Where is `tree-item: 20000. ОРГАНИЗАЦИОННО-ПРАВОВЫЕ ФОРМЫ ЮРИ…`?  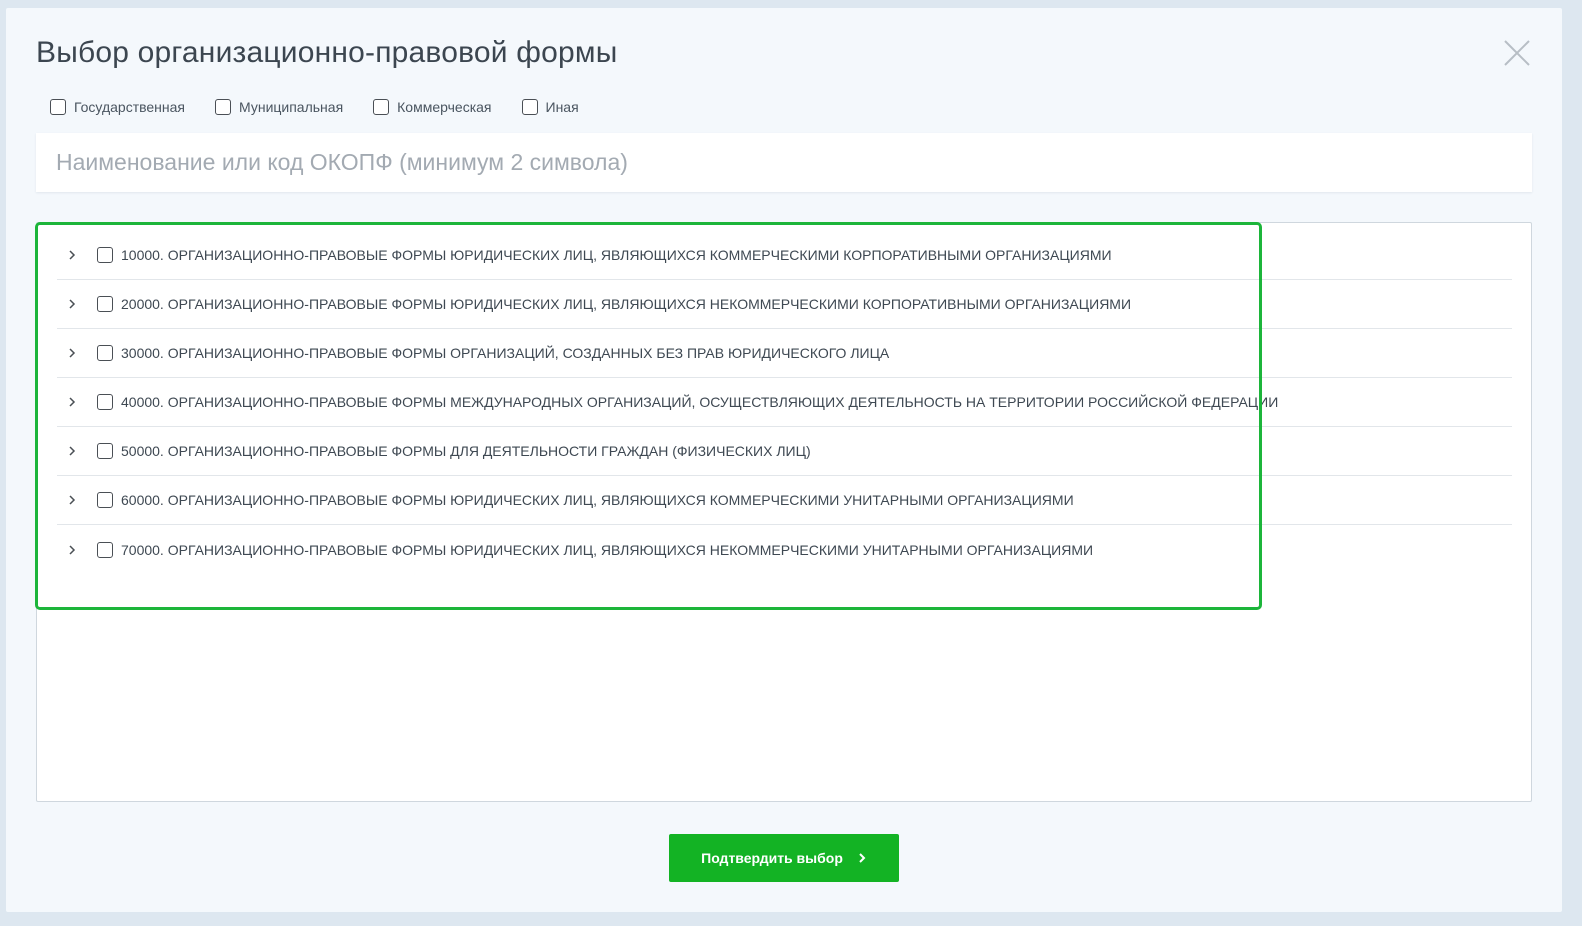 tree-item: 20000. ОРГАНИЗАЦИОННО-ПРАВОВЫЕ ФОРМЫ ЮРИ… is located at coordinates (784, 304).